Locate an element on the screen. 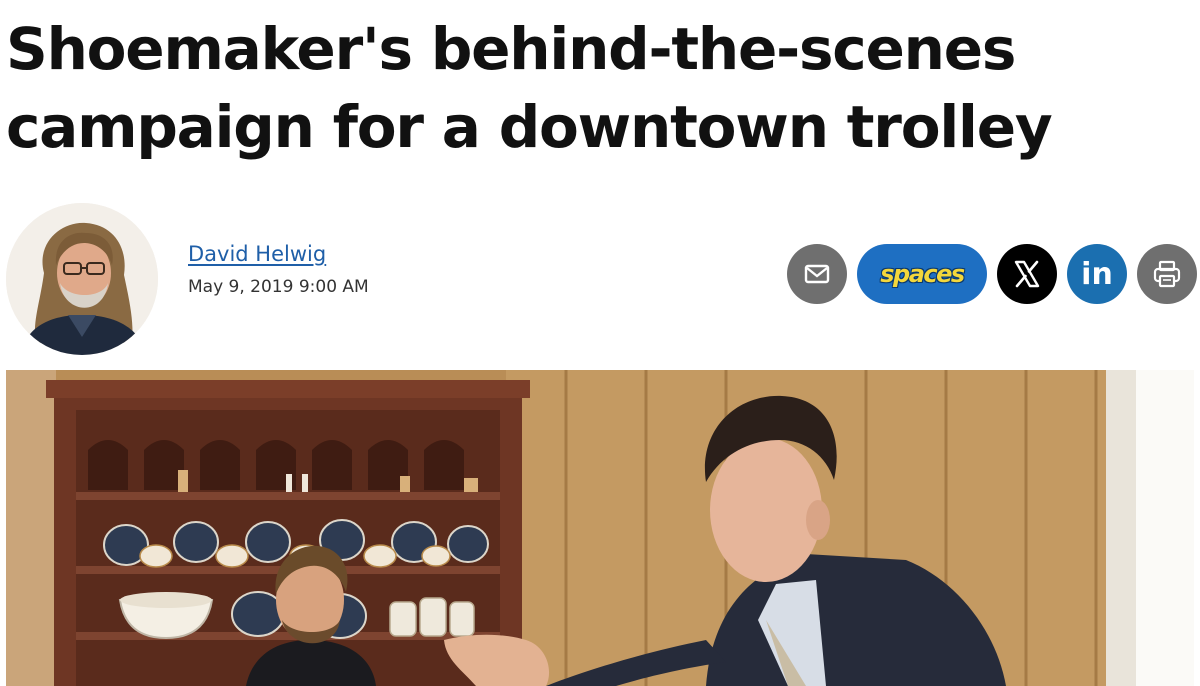 The height and width of the screenshot is (686, 1200). share-x-button is located at coordinates (1027, 274).